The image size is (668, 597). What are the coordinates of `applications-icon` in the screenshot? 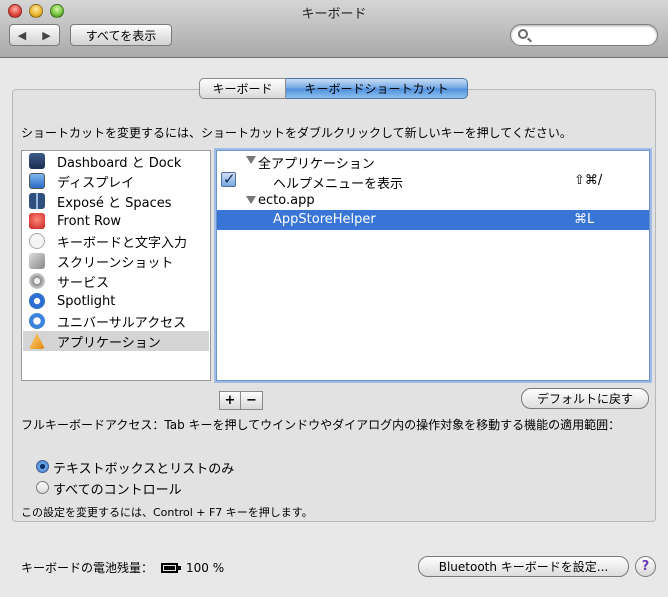 It's located at (37, 341).